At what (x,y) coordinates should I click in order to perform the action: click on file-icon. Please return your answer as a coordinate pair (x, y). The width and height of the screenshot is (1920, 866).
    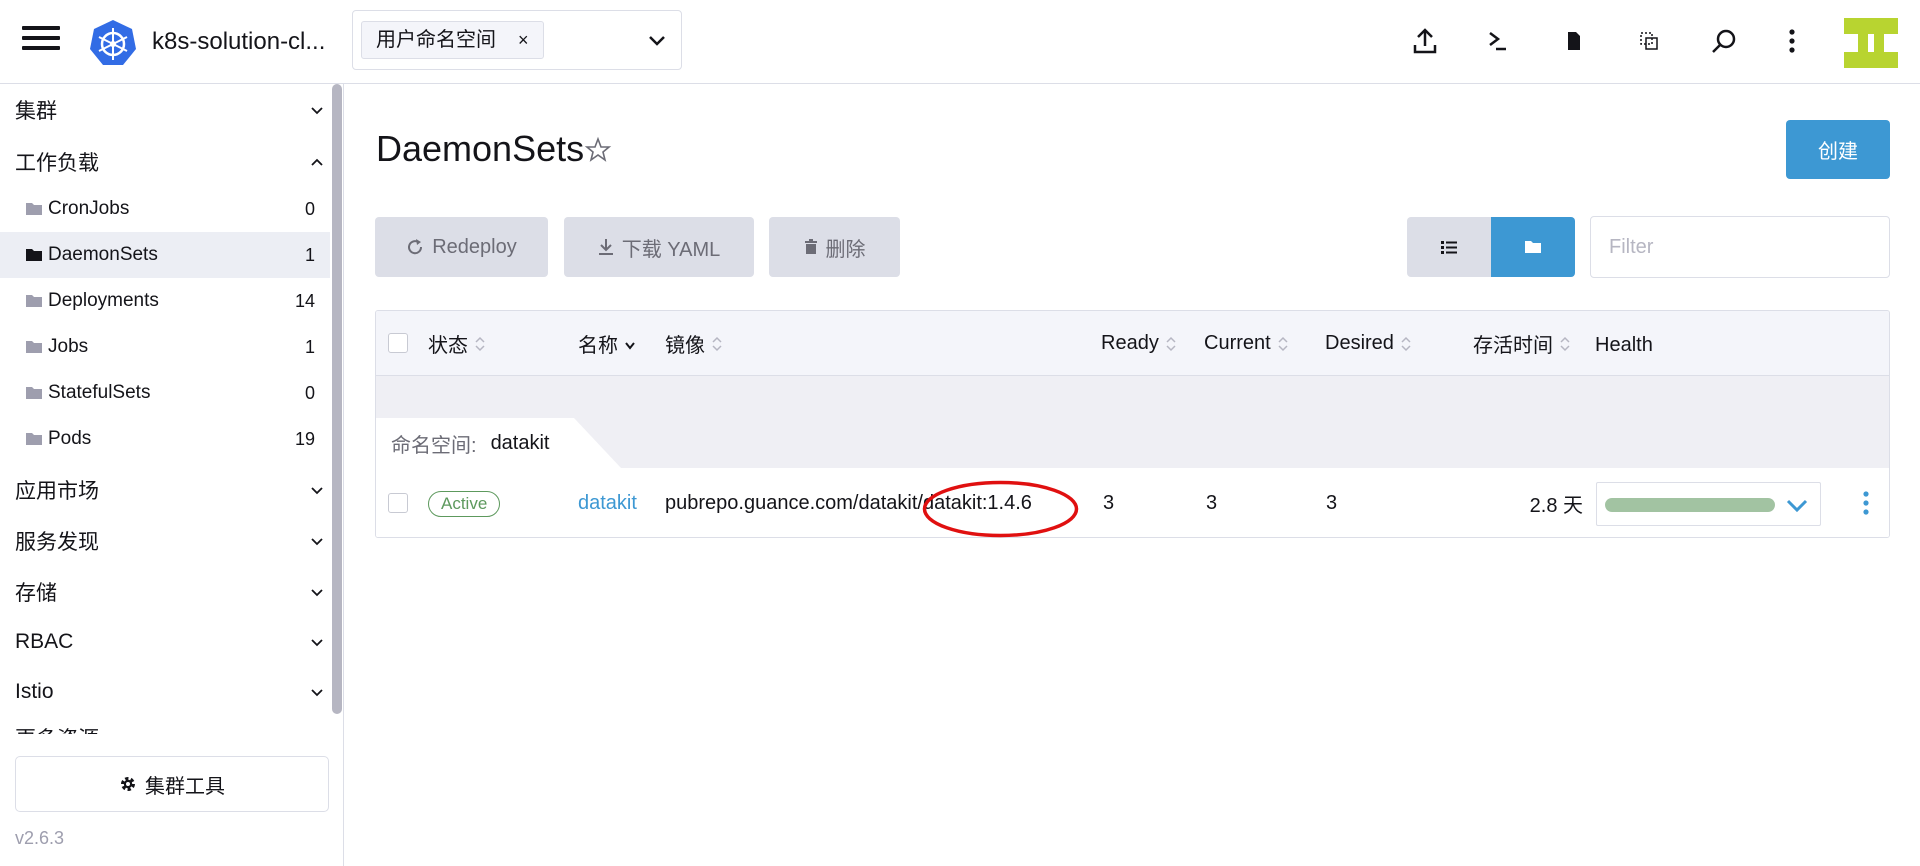
    Looking at the image, I should click on (1574, 41).